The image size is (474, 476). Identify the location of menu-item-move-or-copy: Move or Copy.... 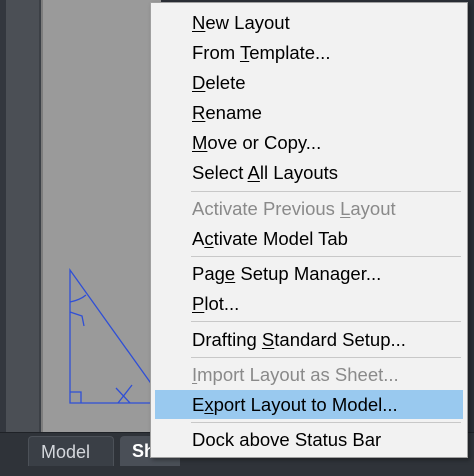
(309, 142).